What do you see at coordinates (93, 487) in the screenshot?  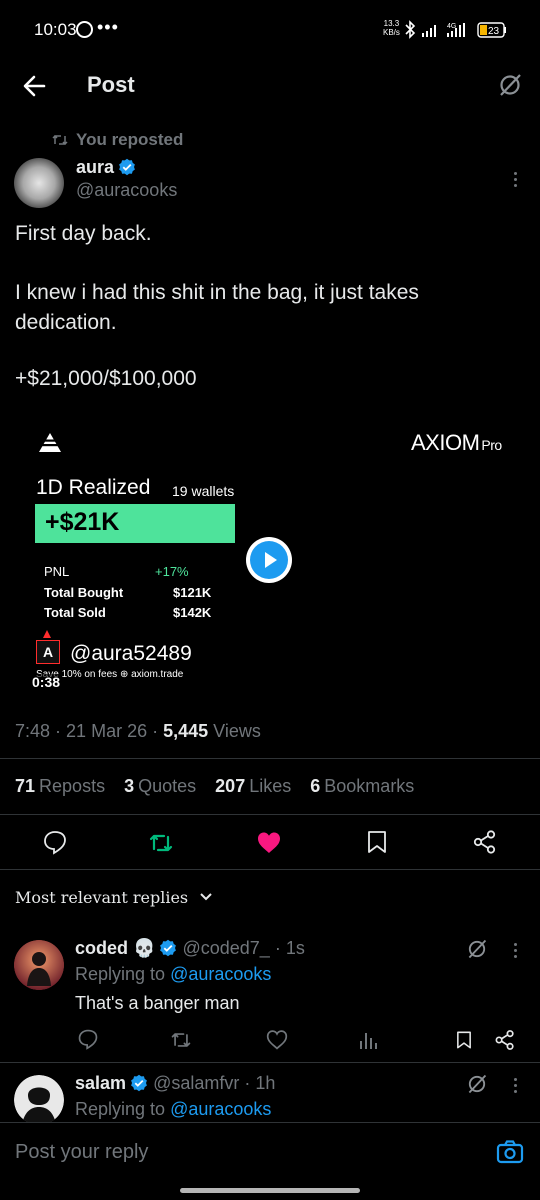 I see `realized-label: 1D Realized` at bounding box center [93, 487].